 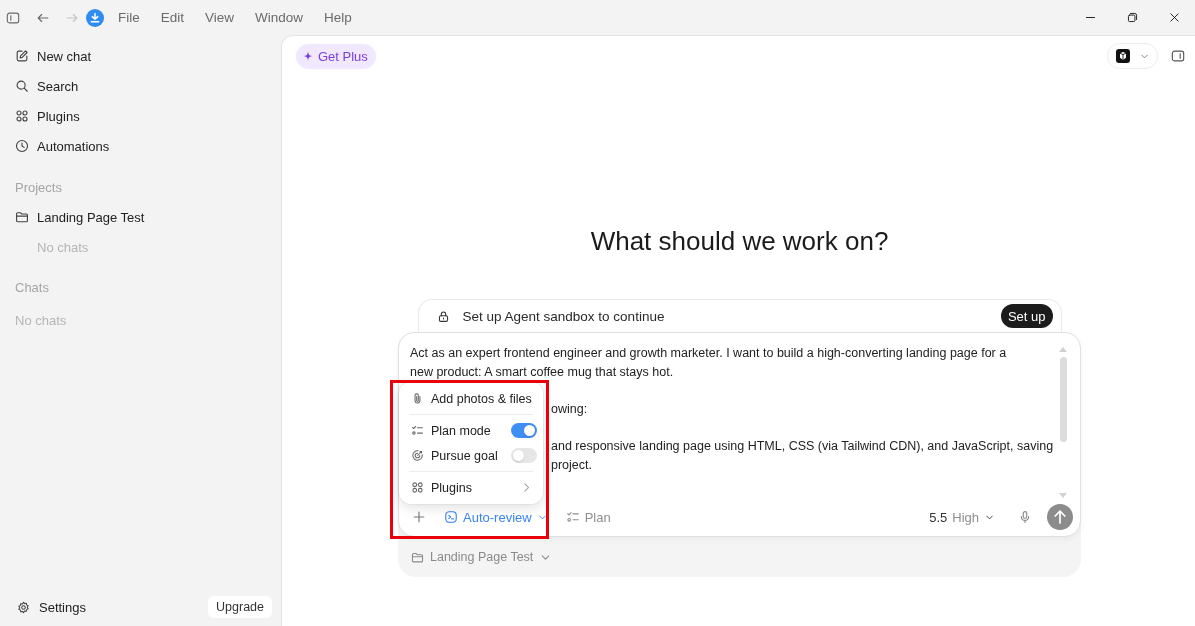 What do you see at coordinates (417, 398) in the screenshot?
I see `paperclip-icon` at bounding box center [417, 398].